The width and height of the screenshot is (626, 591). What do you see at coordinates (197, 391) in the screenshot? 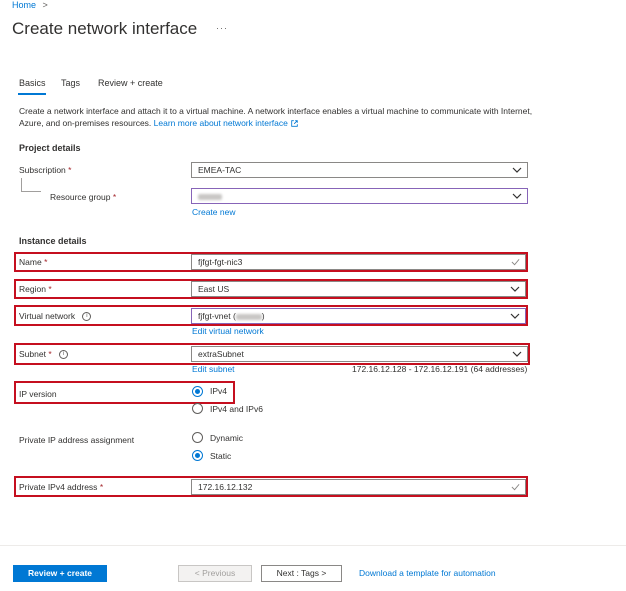
I see `ipv4-radio` at bounding box center [197, 391].